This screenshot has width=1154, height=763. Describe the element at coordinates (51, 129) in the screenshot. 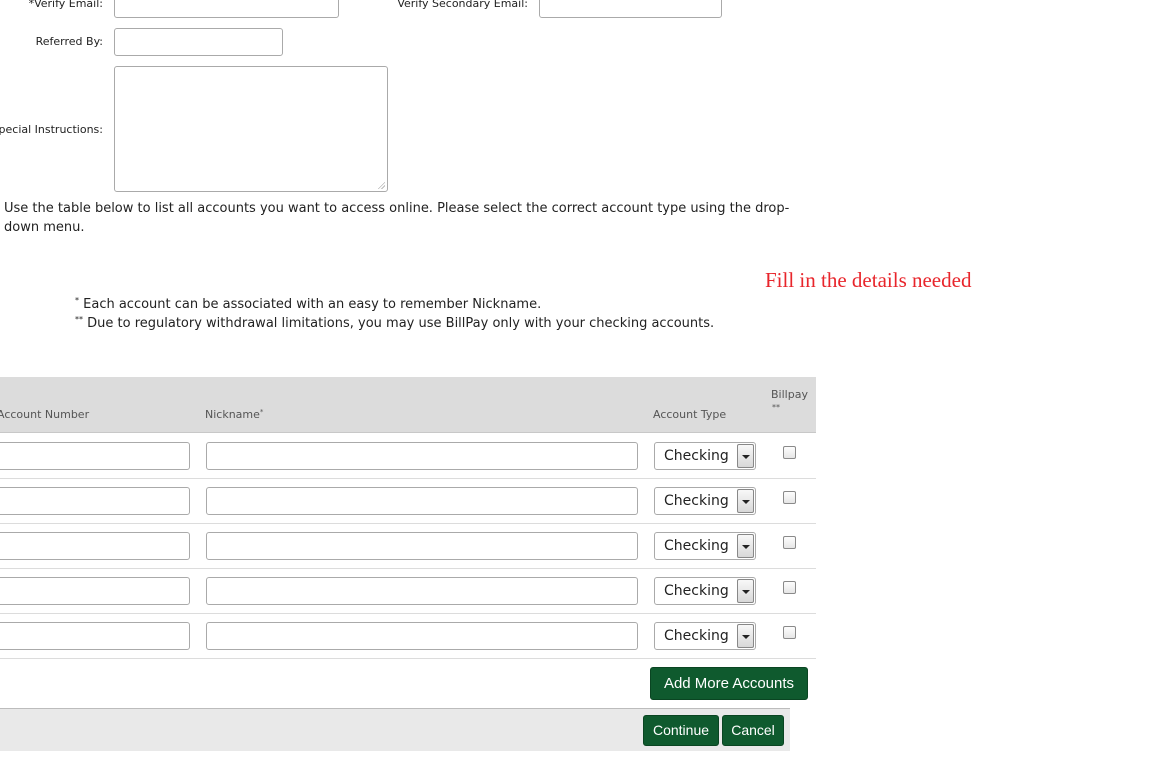

I see `special-instructions-label: Special Instructions:` at that location.